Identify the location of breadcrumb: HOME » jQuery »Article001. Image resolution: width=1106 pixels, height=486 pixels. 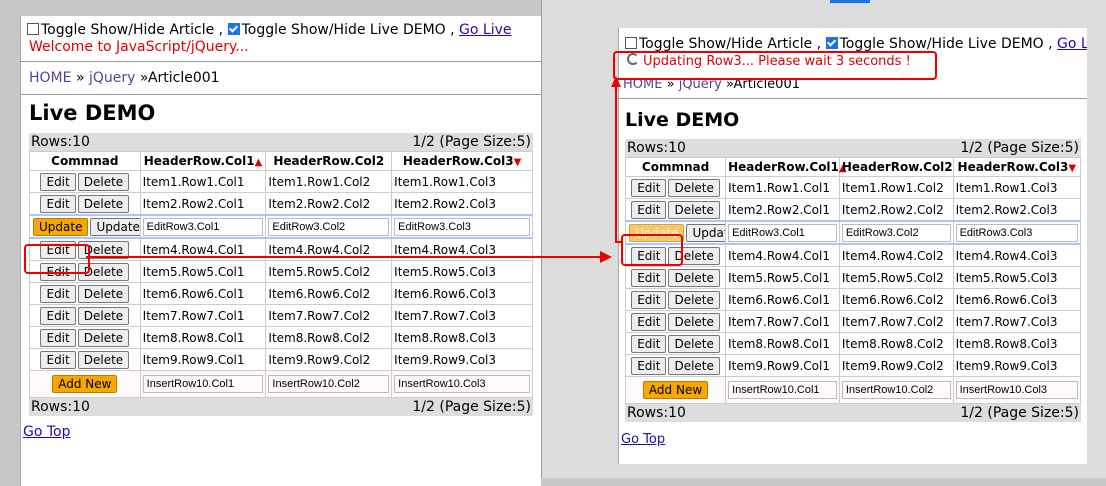
(281, 78).